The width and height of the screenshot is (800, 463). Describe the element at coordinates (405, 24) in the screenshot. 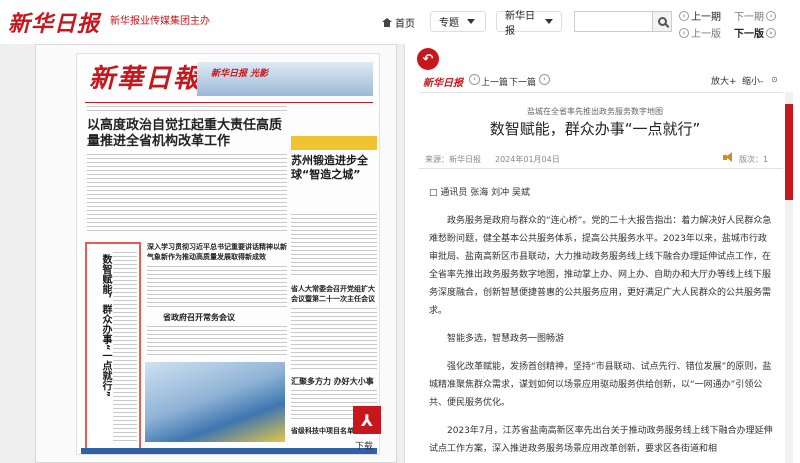

I see `nav-home-label: 首页` at that location.